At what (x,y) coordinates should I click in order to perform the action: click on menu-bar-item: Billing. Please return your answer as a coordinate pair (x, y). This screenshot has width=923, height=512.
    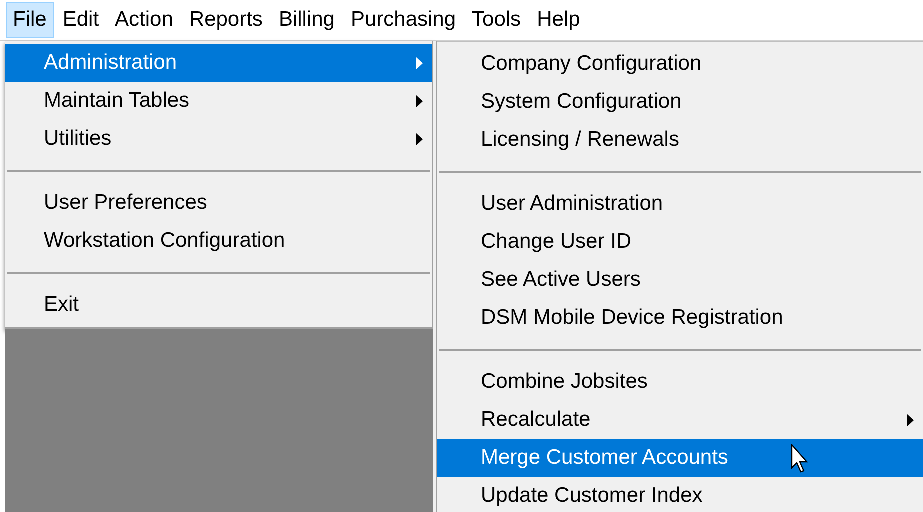
    Looking at the image, I should click on (307, 20).